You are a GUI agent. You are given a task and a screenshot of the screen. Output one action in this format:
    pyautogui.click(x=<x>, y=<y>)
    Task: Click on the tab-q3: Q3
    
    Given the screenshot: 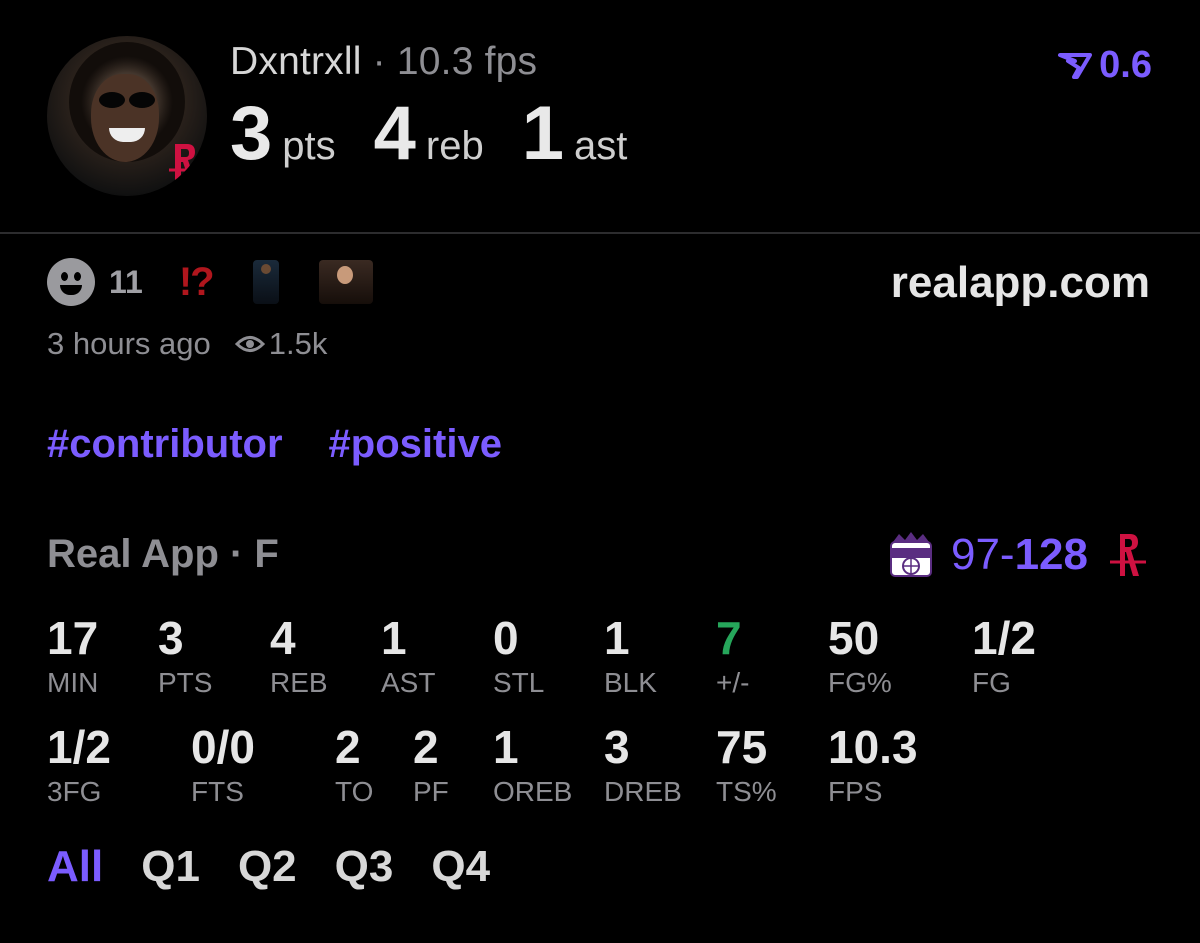 What is the action you would take?
    pyautogui.click(x=364, y=867)
    